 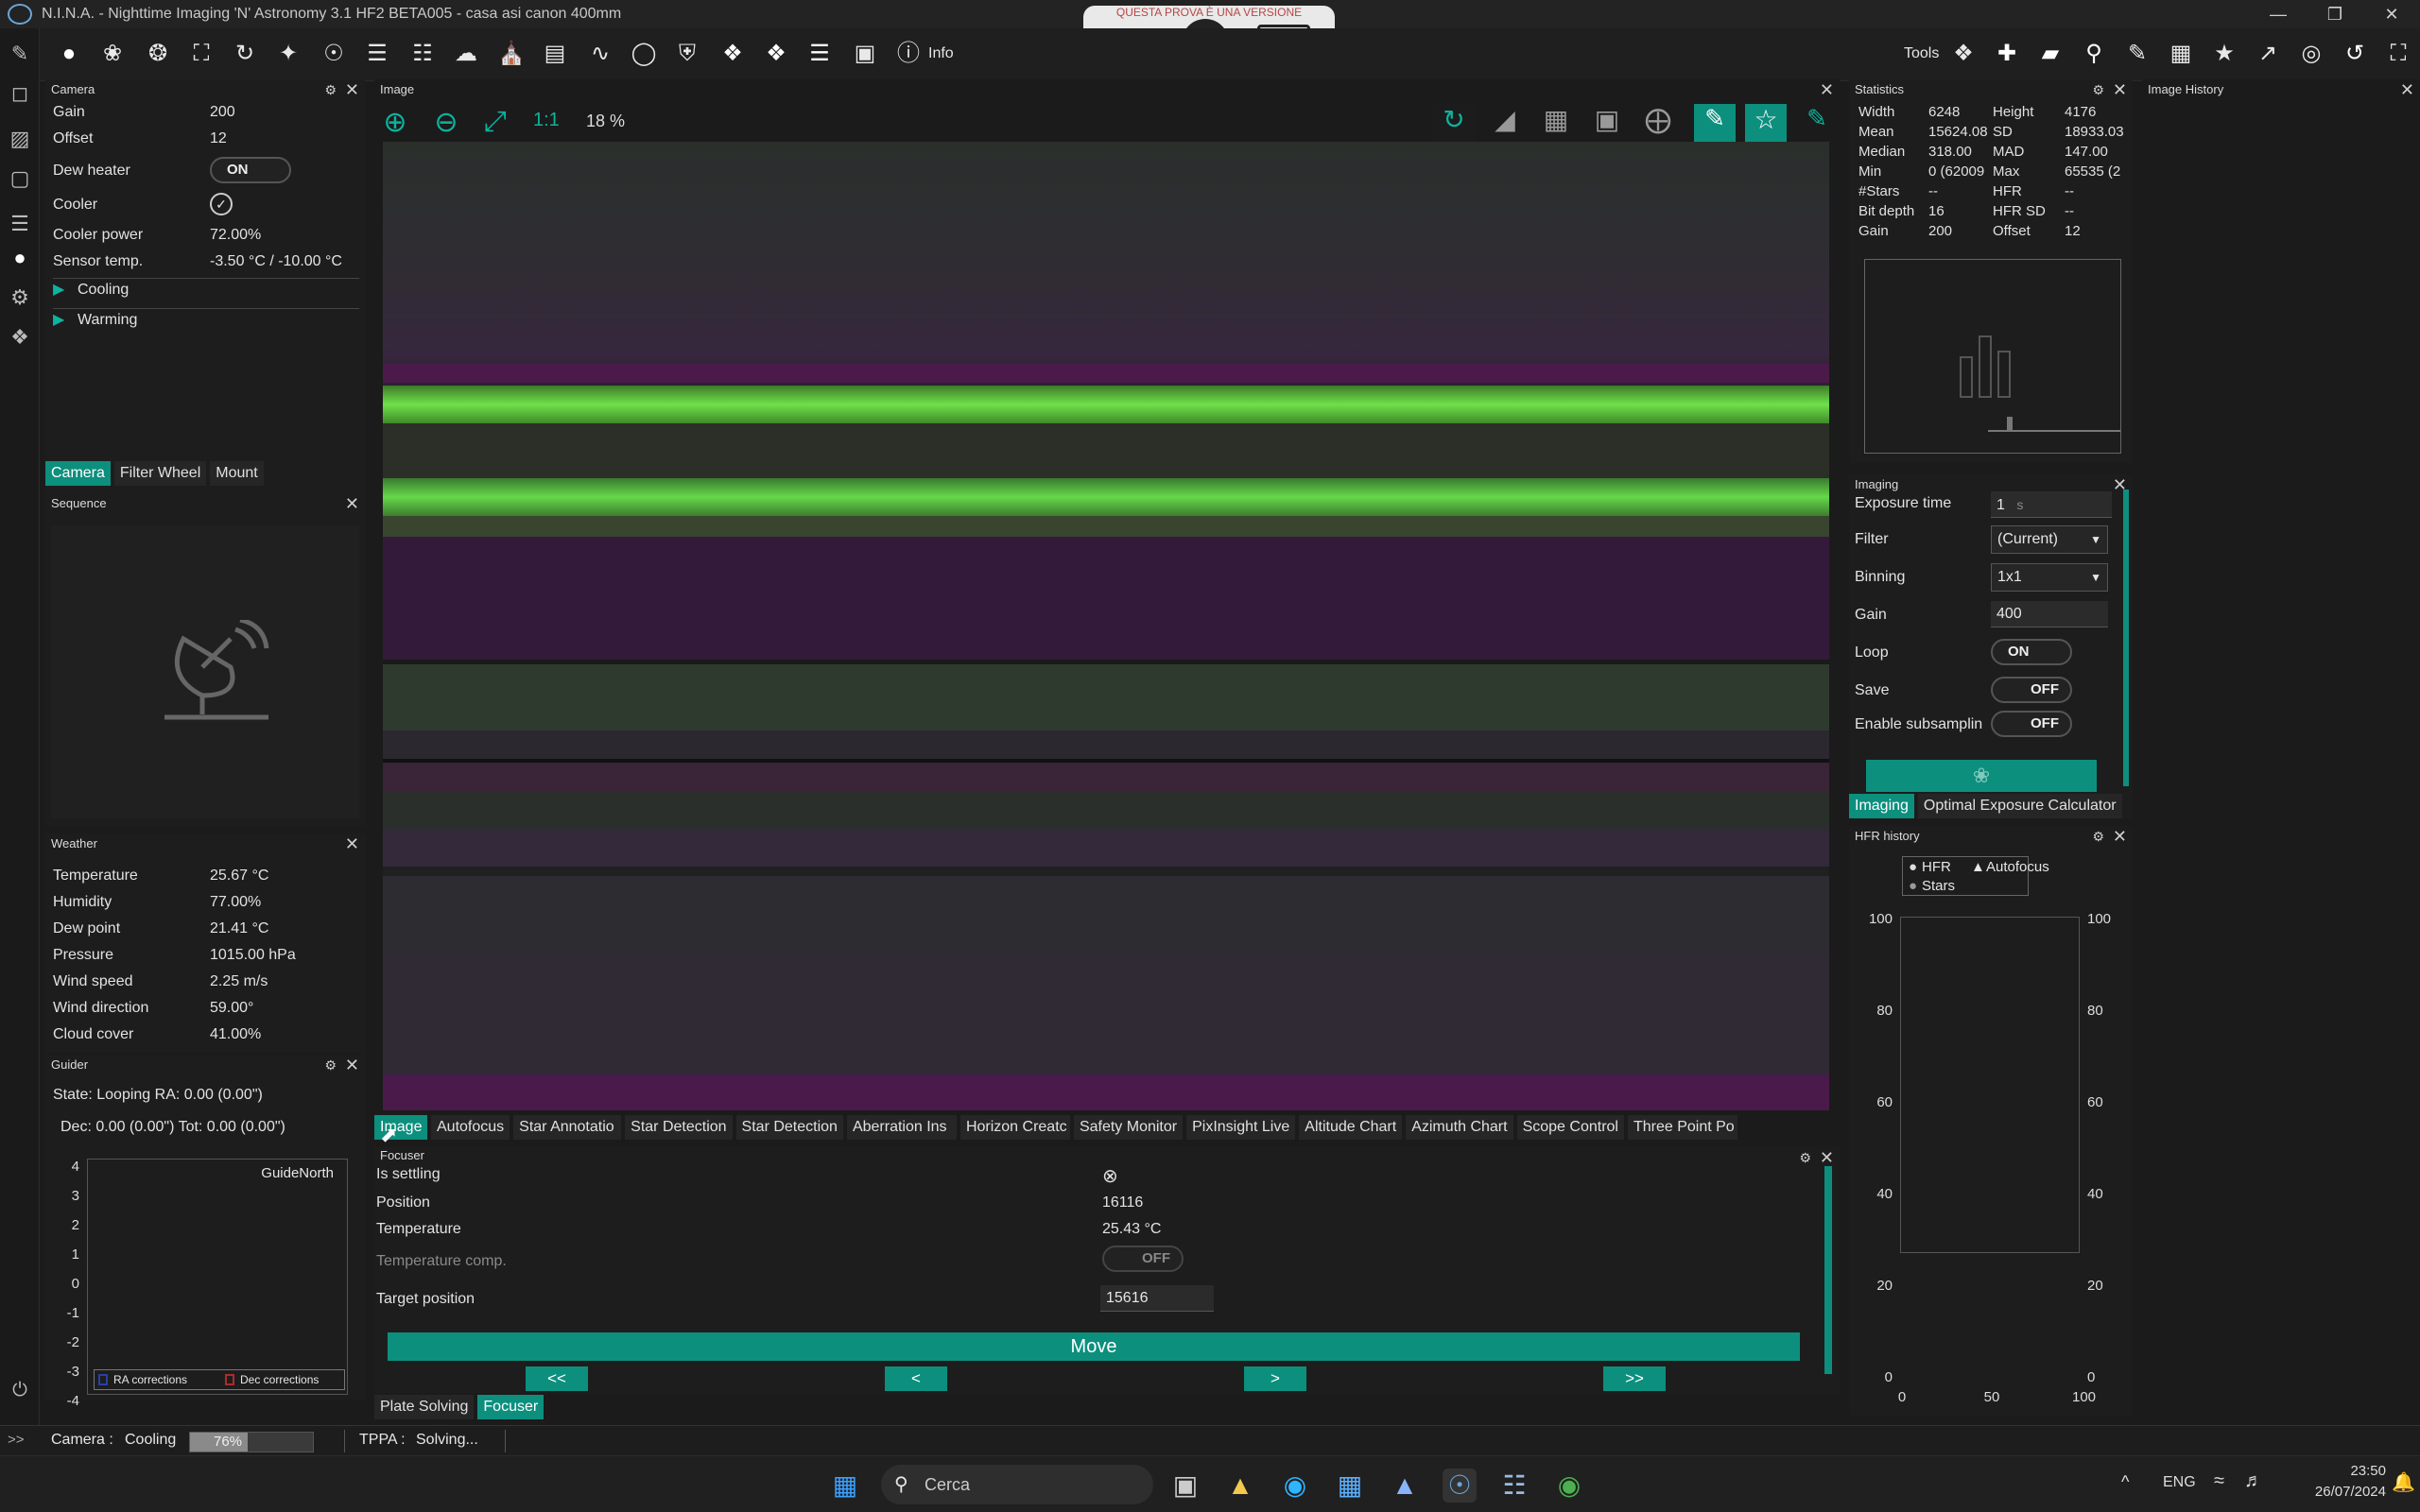 What do you see at coordinates (941, 53) in the screenshot?
I see `info-label: Info` at bounding box center [941, 53].